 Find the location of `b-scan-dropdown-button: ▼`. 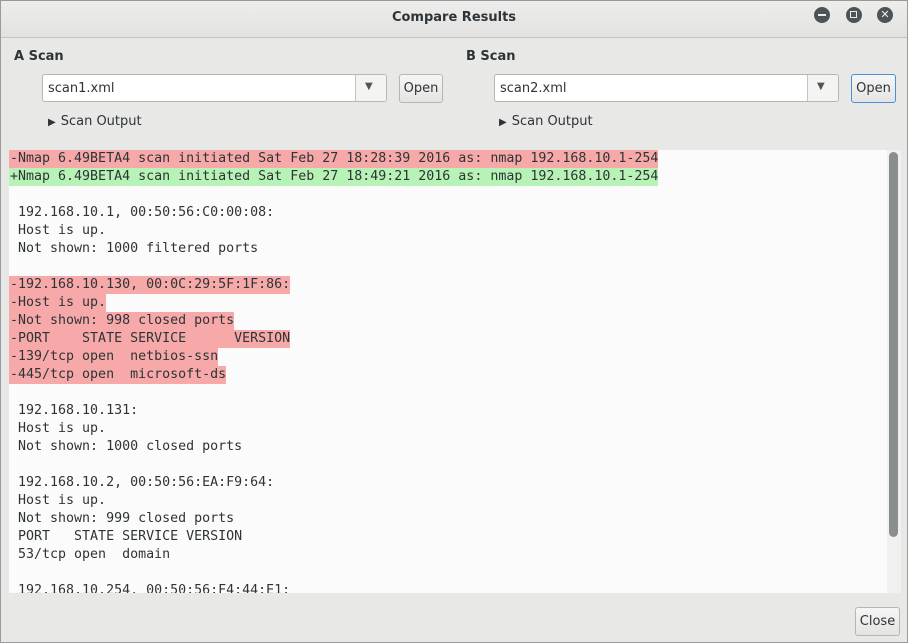

b-scan-dropdown-button: ▼ is located at coordinates (822, 88).